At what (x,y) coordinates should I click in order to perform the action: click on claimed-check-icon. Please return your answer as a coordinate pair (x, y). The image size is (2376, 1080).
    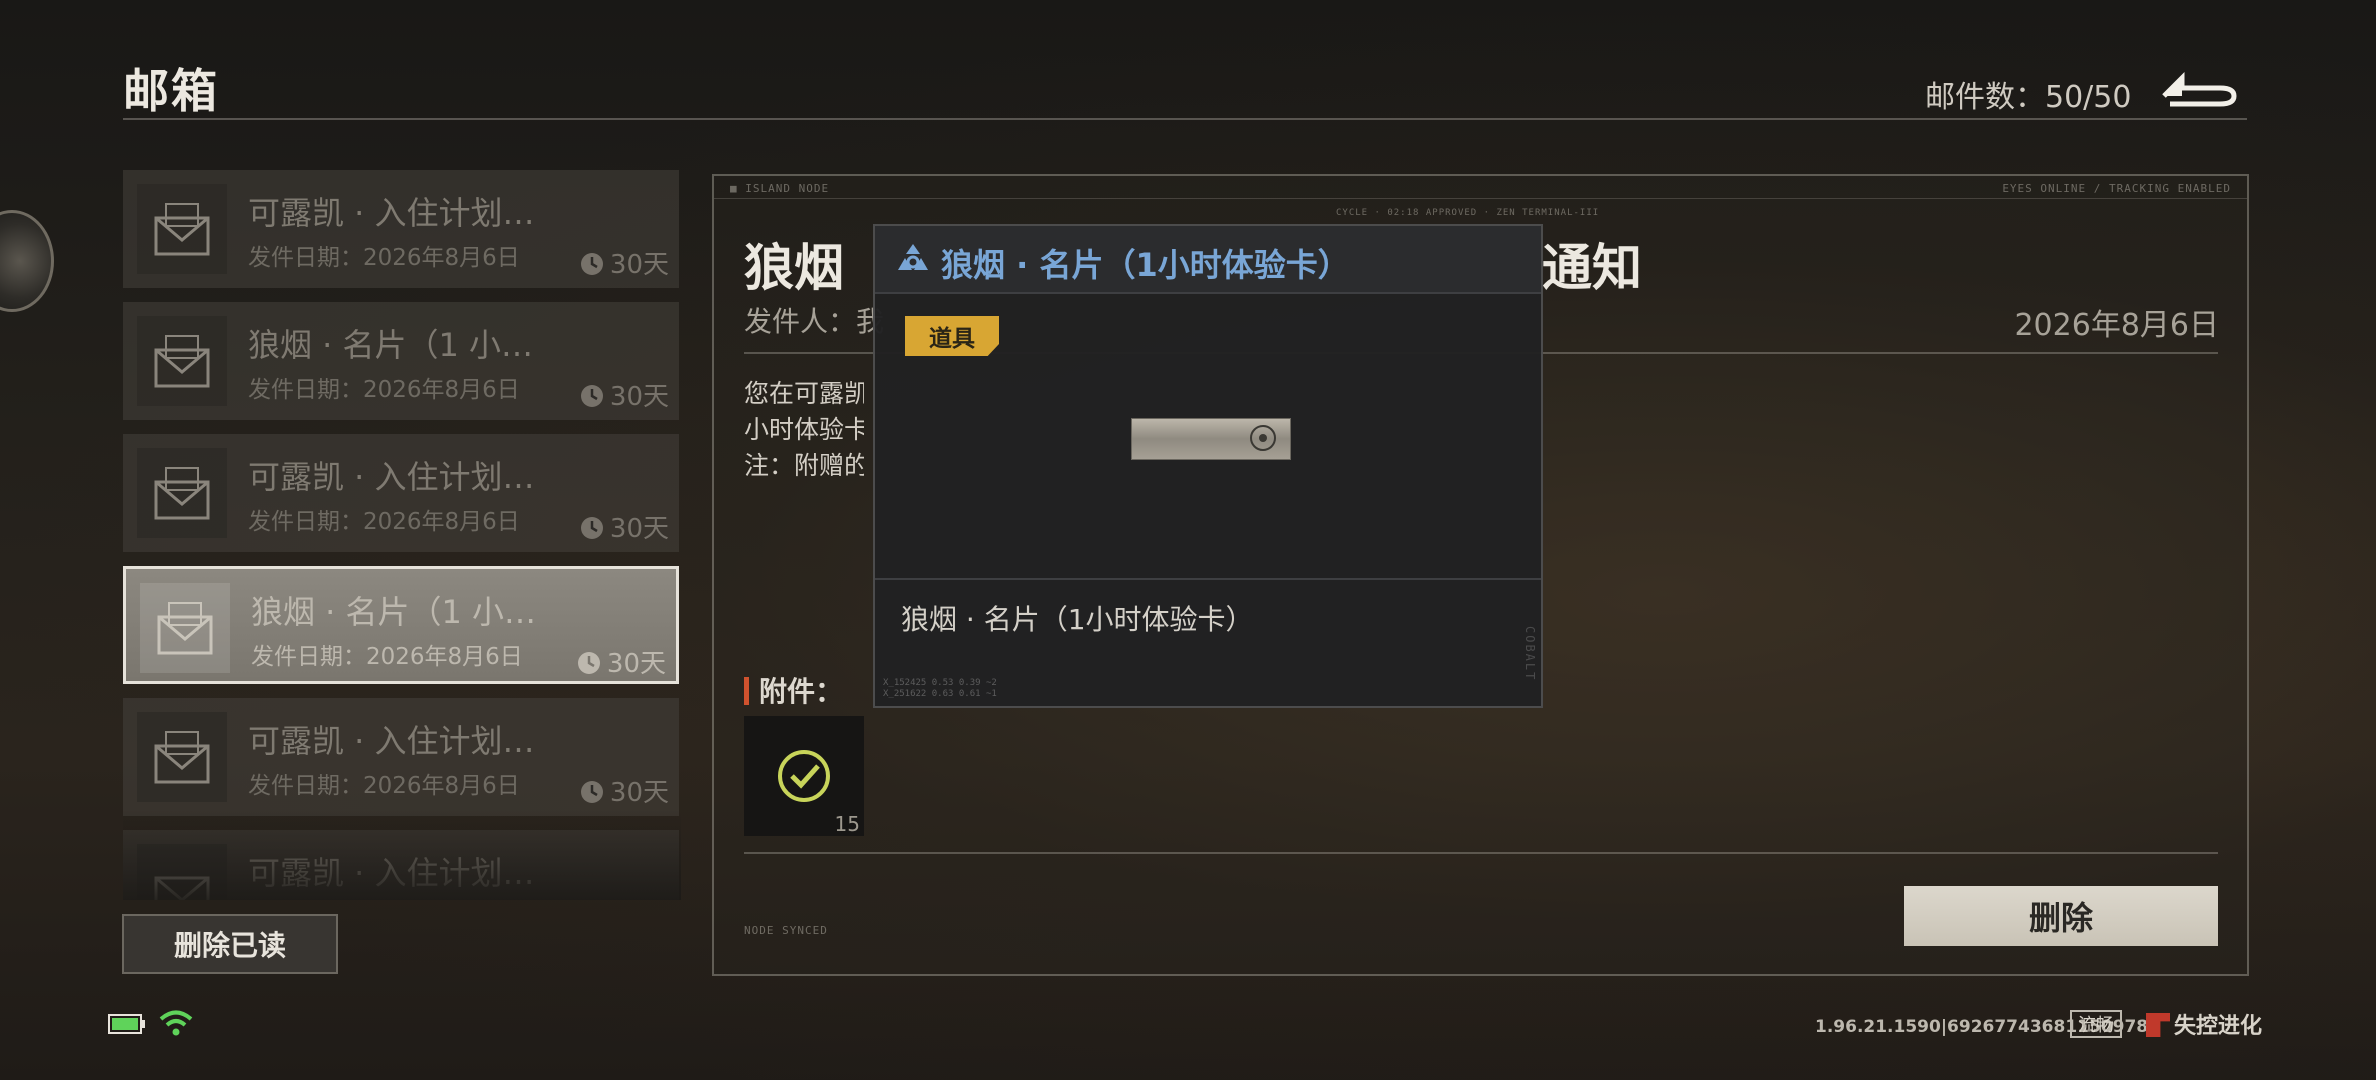
    Looking at the image, I should click on (804, 776).